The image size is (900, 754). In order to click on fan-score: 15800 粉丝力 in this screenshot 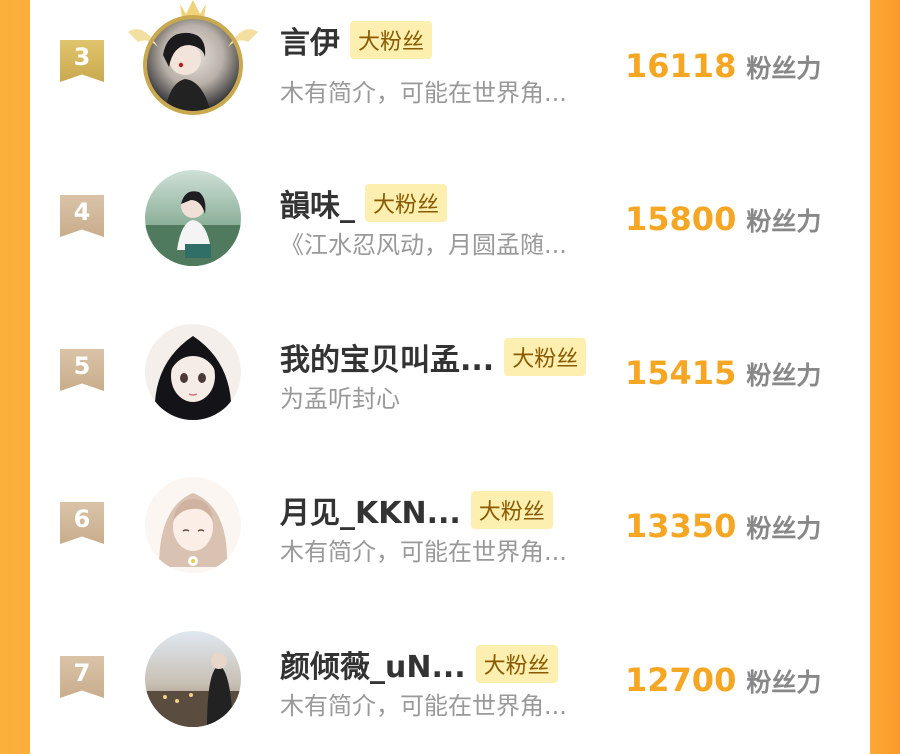, I will do `click(723, 219)`.